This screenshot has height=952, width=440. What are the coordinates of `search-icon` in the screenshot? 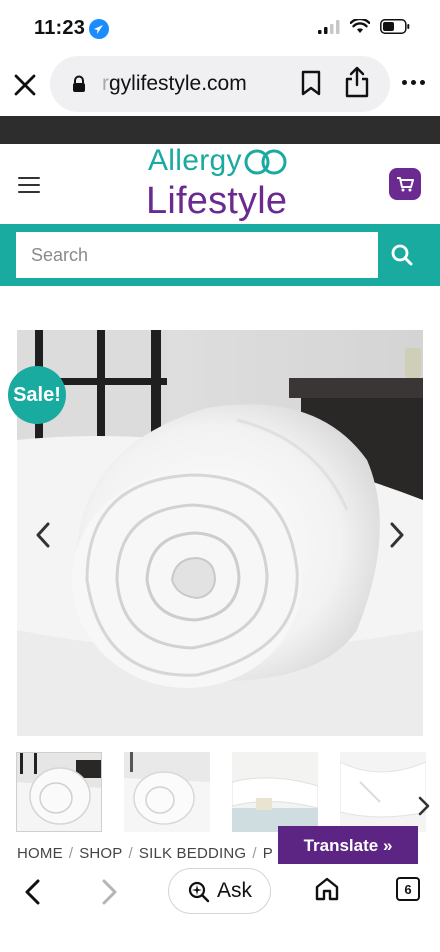 It's located at (402, 255).